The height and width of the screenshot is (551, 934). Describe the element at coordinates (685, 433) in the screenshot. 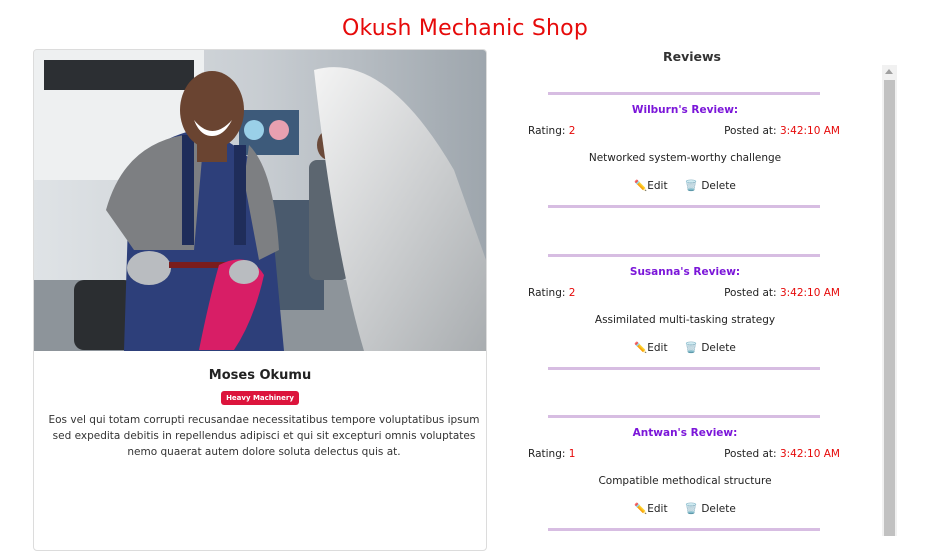

I see `reviewer-name: Antwan's Review:` at that location.